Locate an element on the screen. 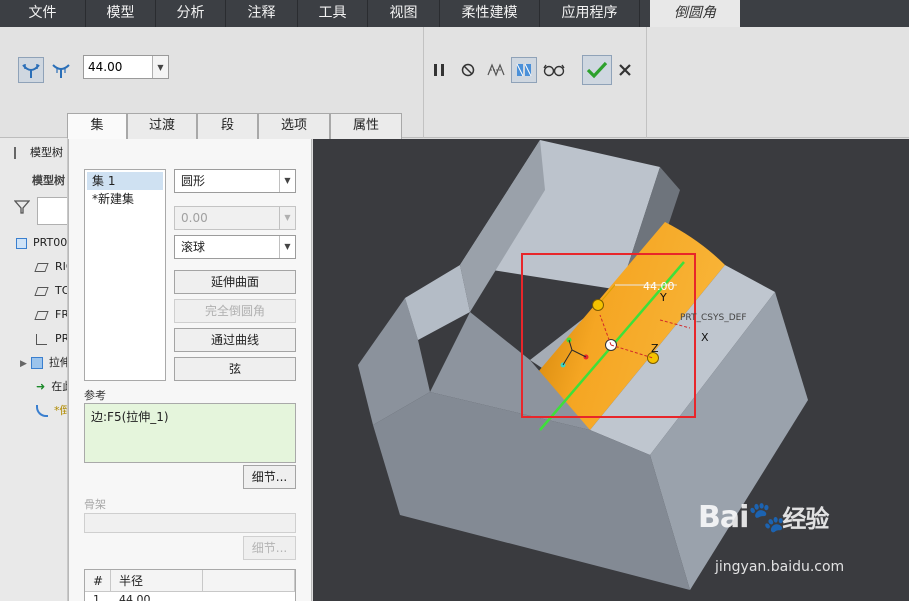 This screenshot has height=601, width=909. table-header is located at coordinates (249, 581).